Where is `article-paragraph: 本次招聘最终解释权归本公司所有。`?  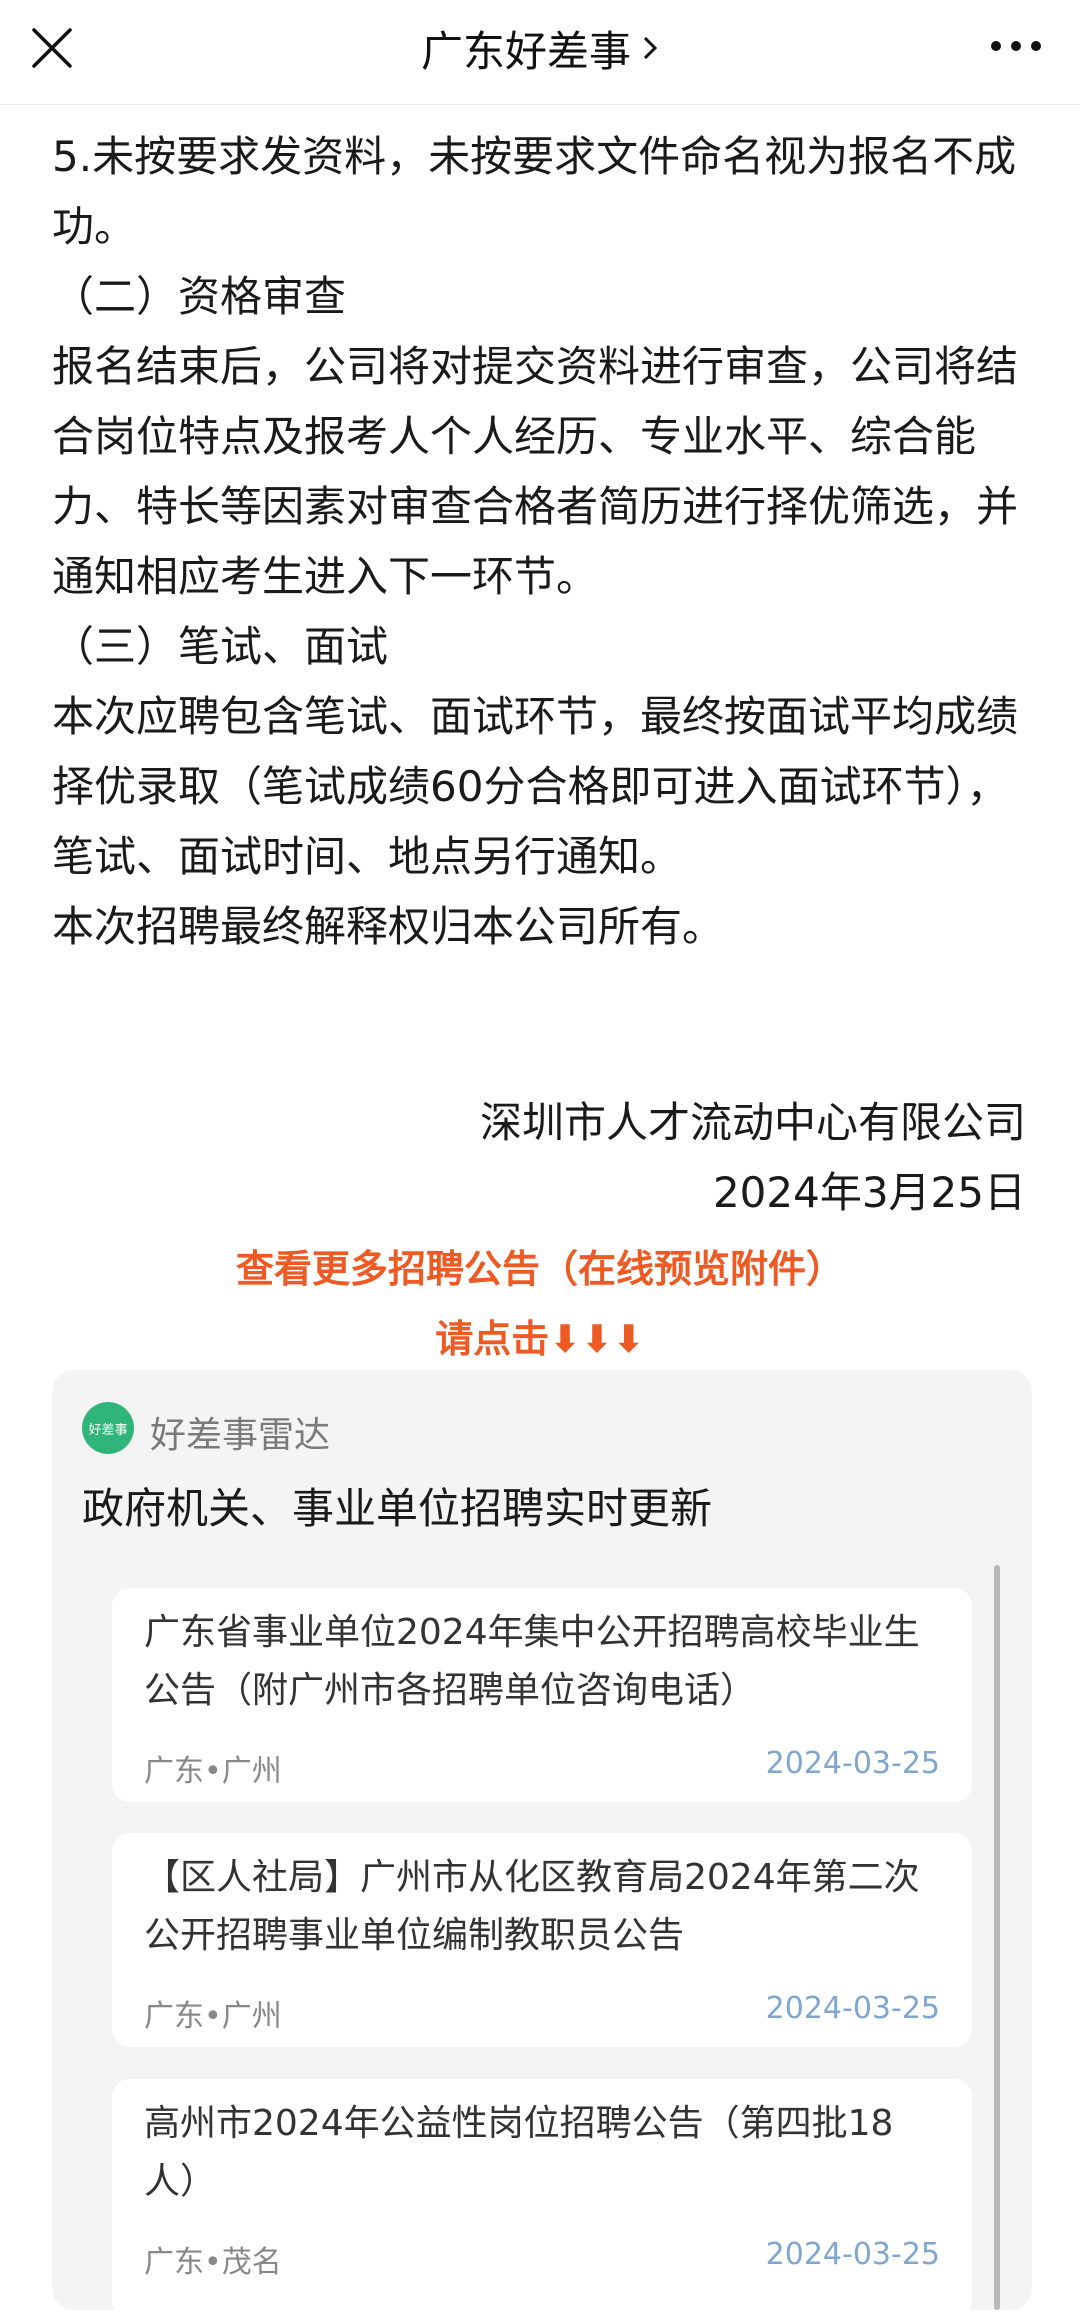 article-paragraph: 本次招聘最终解释权归本公司所有。 is located at coordinates (388, 926).